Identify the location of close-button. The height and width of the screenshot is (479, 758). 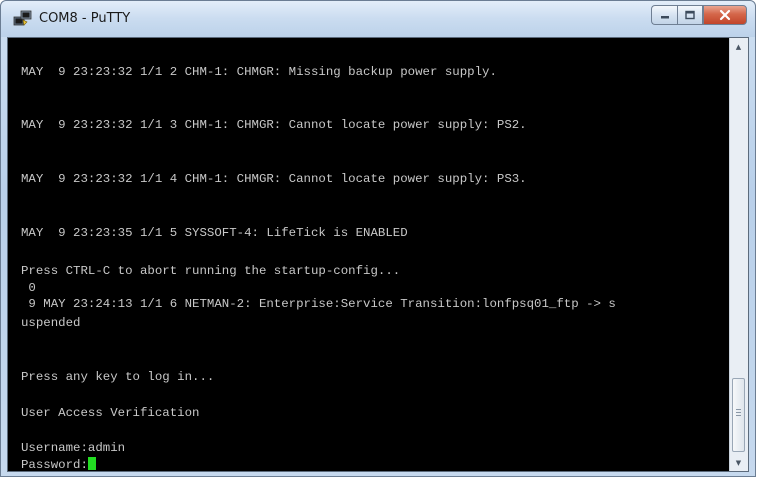
(725, 15).